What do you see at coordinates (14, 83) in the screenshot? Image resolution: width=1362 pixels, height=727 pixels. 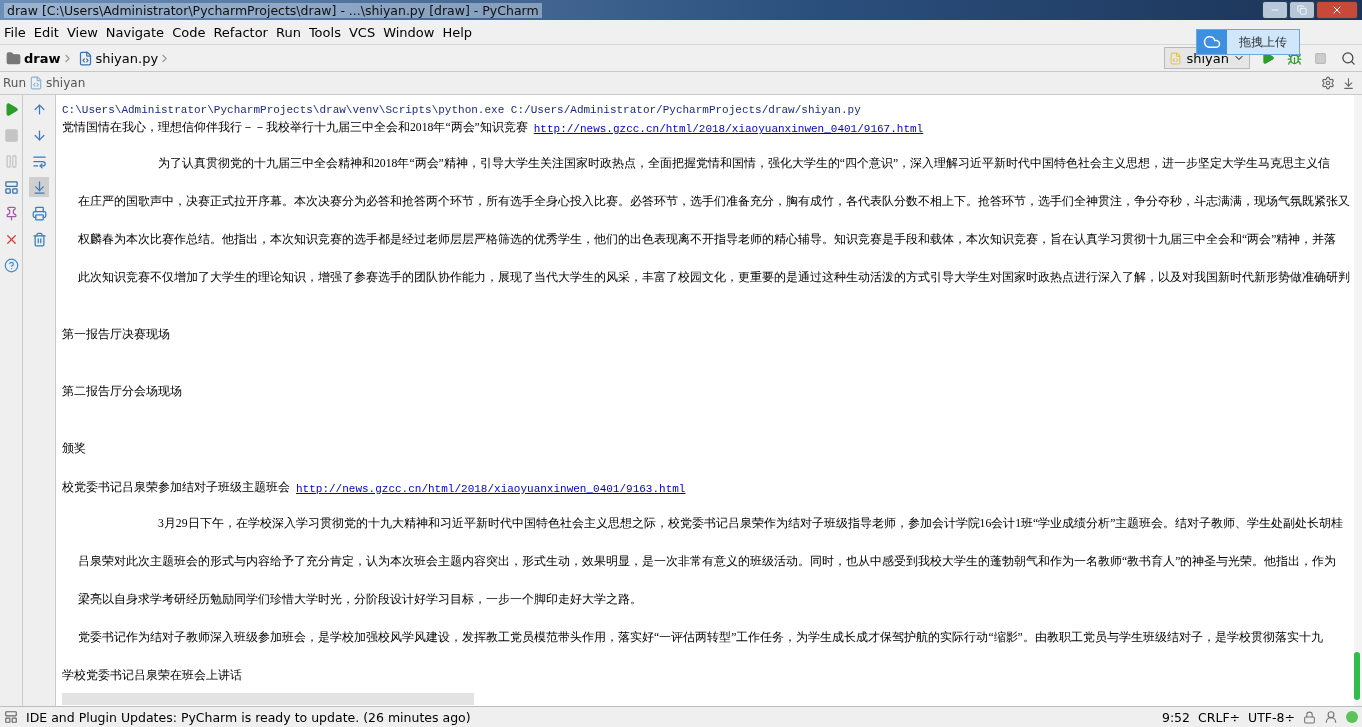 I see `run-panel-label: Run` at bounding box center [14, 83].